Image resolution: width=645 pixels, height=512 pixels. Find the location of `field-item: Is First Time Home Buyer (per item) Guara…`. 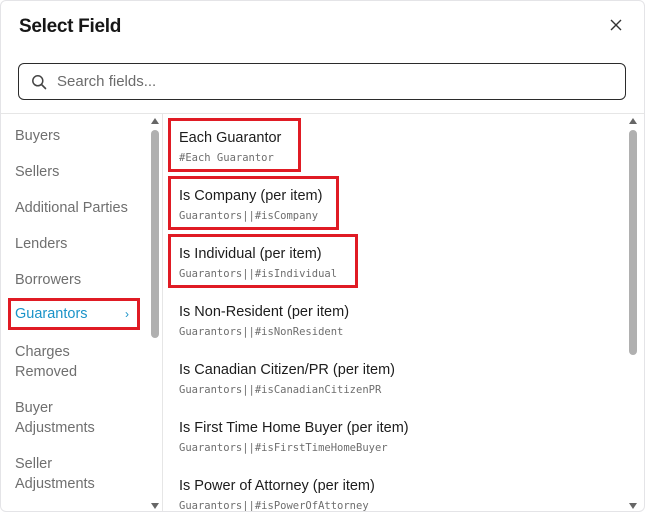

field-item: Is First Time Home Buyer (per item) Guara… is located at coordinates (294, 437).